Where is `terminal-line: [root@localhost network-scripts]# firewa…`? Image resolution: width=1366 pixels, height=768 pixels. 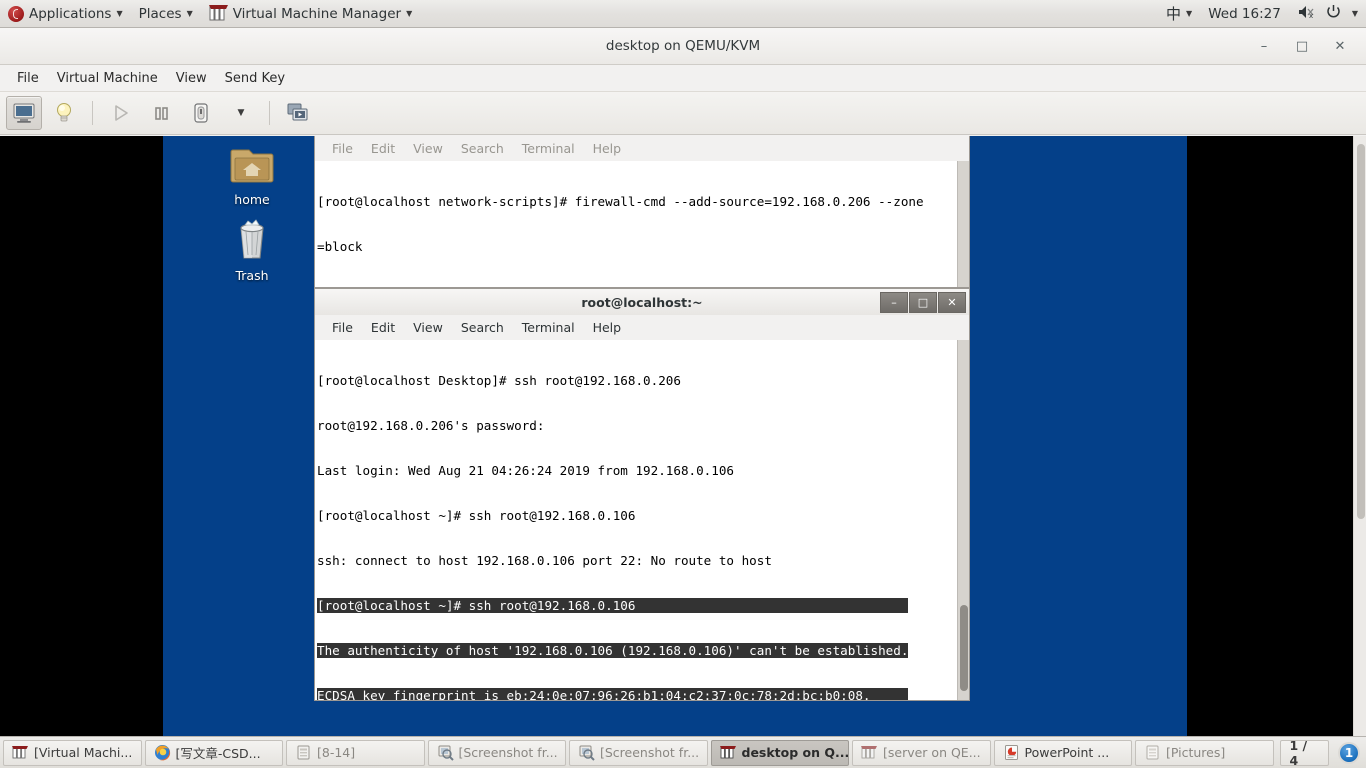 terminal-line: [root@localhost network-scripts]# firewa… is located at coordinates (620, 201).